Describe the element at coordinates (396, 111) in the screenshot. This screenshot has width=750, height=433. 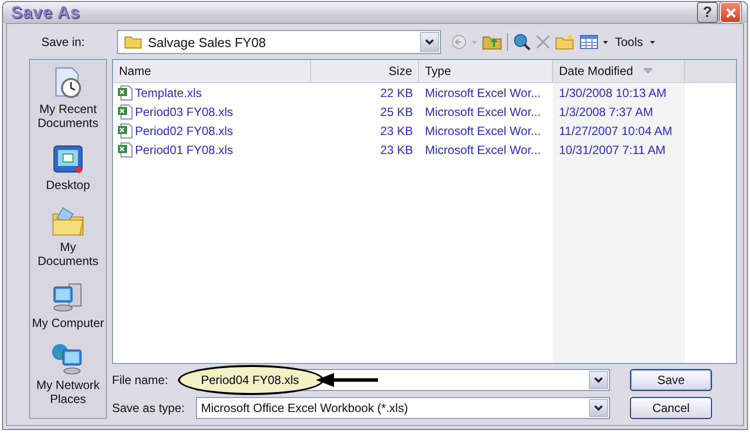
I see `file-size: 25 KB` at that location.